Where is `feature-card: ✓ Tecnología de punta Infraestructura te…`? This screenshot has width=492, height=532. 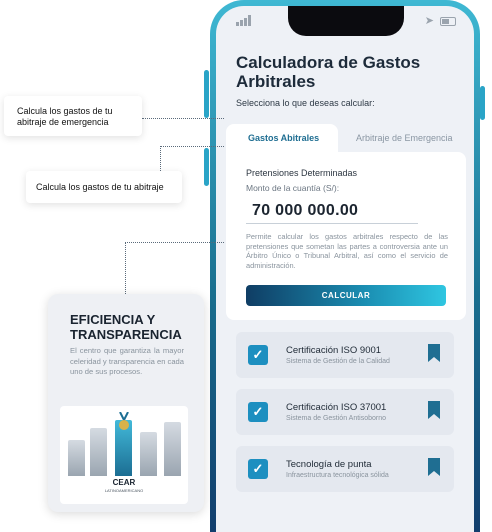
feature-card: ✓ Tecnología de punta Infraestructura te… is located at coordinates (345, 469).